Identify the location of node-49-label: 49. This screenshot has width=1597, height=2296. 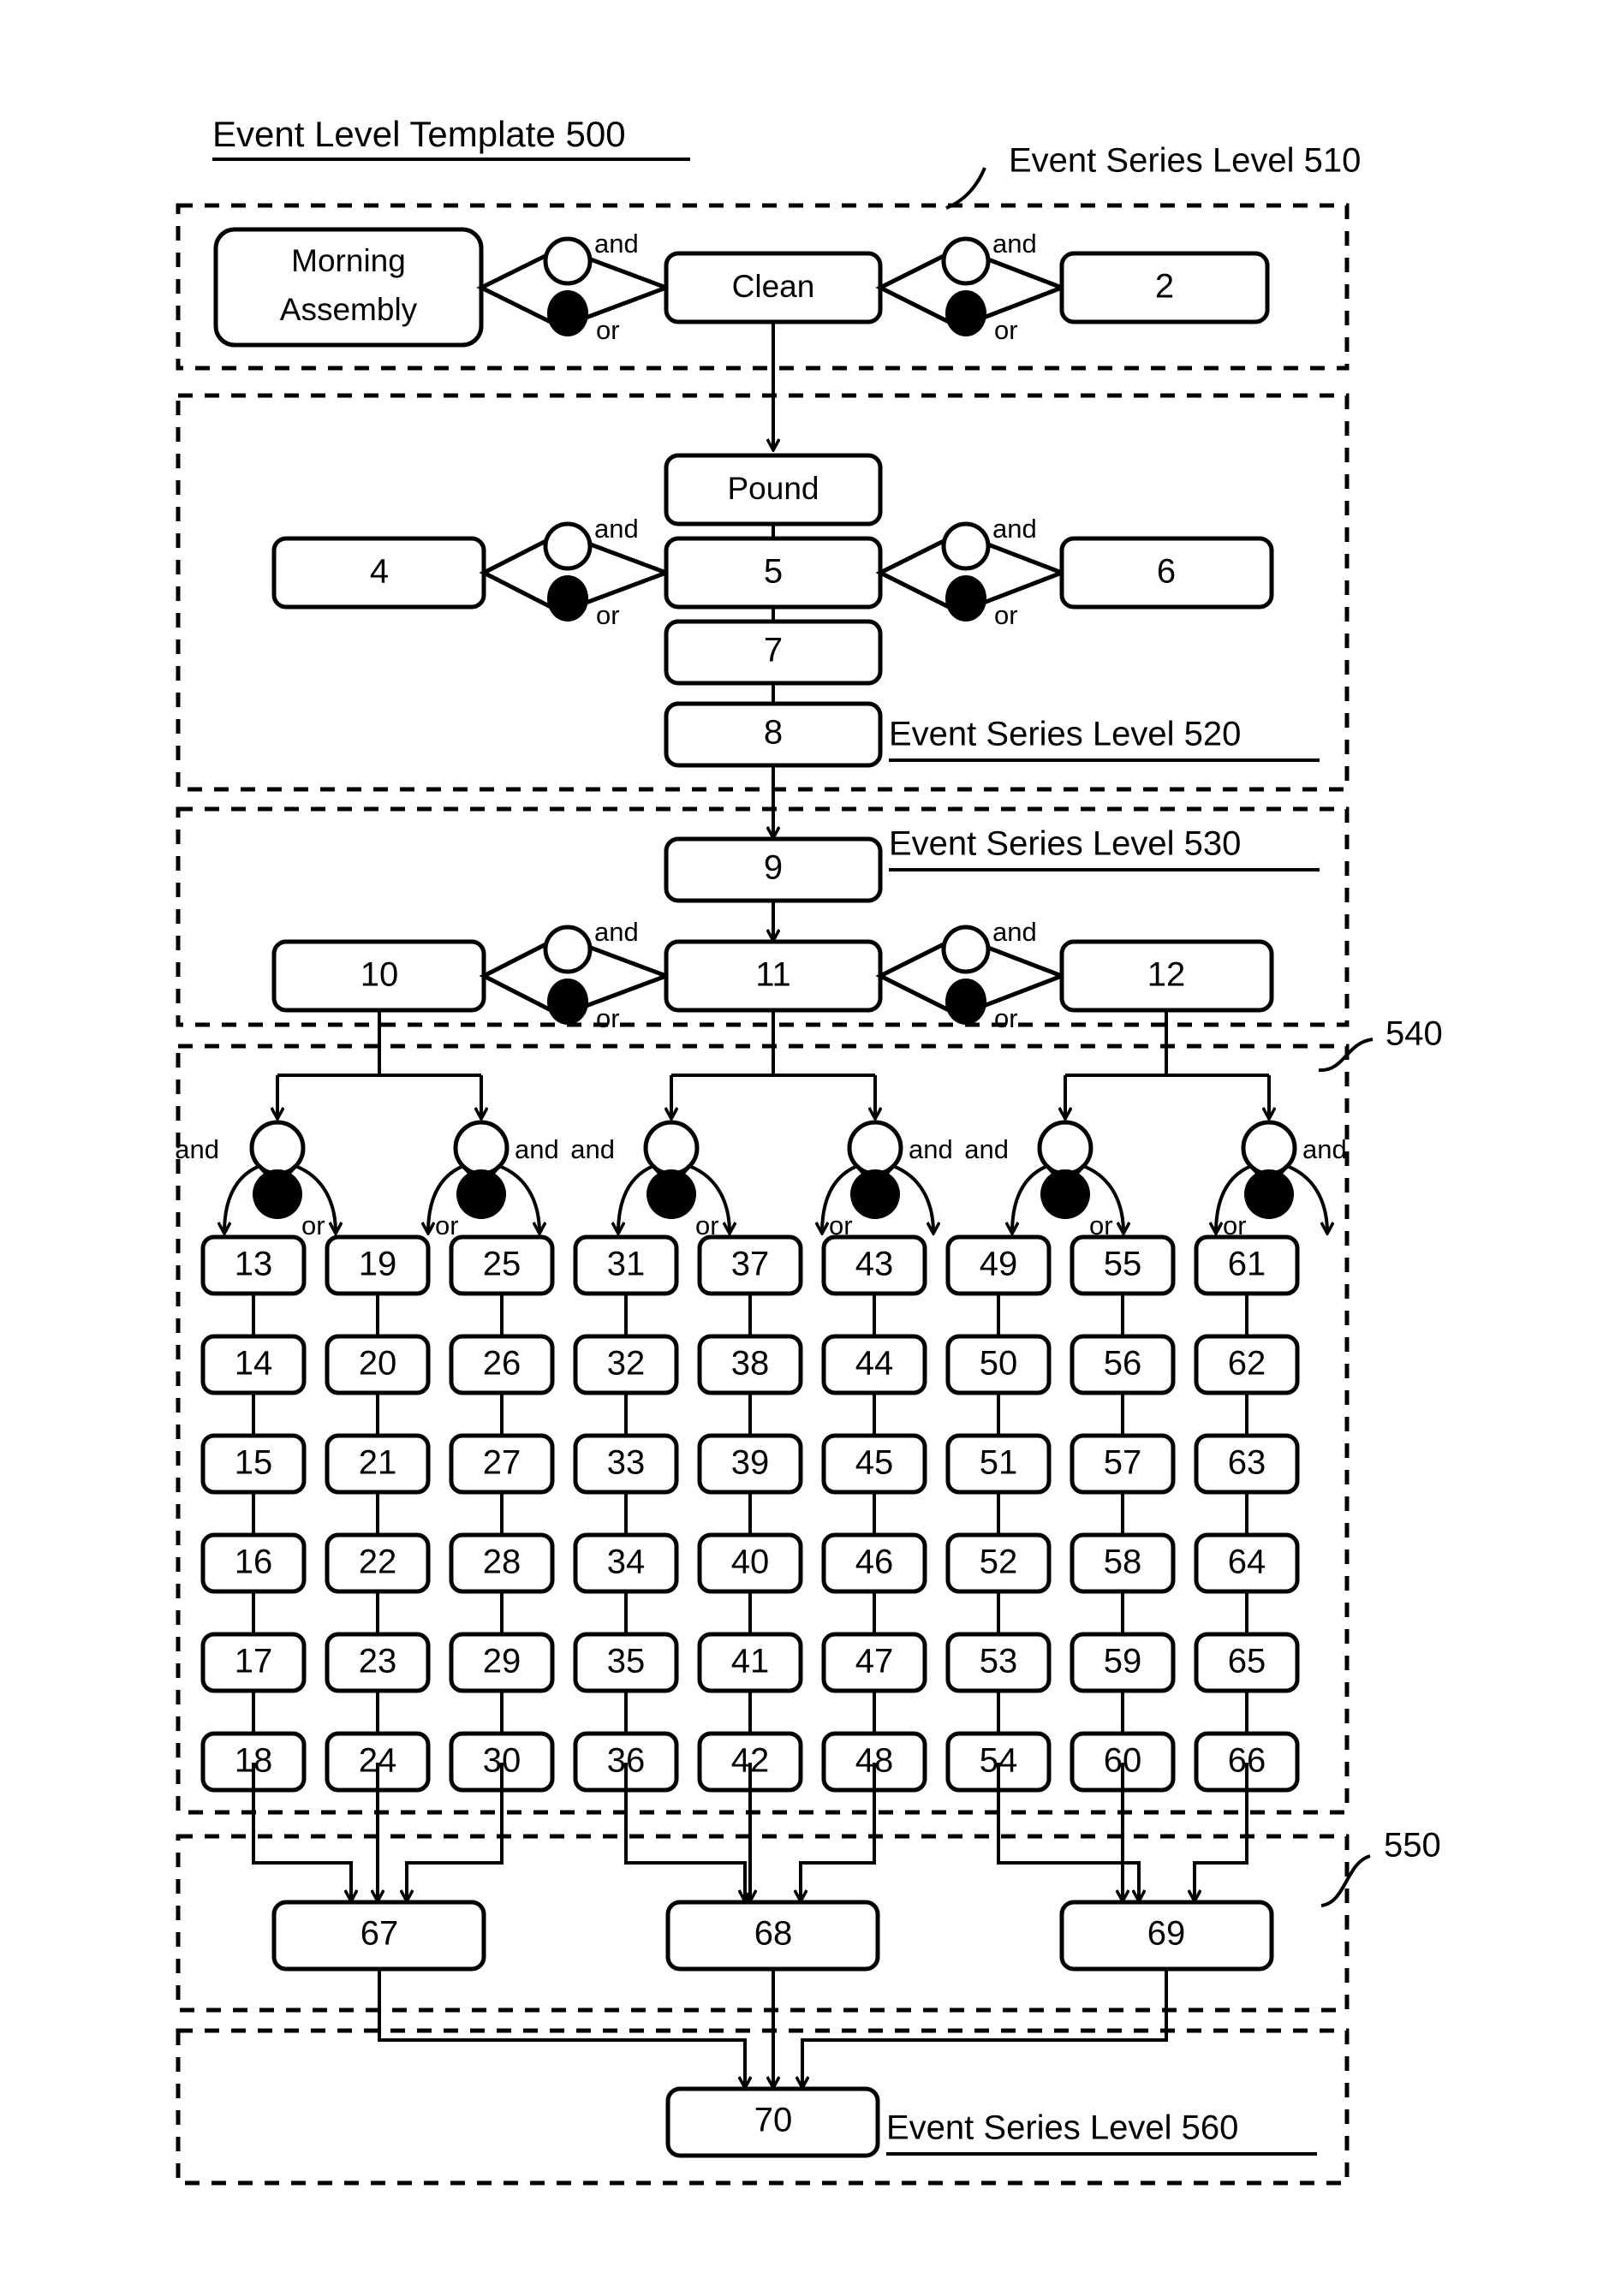
(999, 1264).